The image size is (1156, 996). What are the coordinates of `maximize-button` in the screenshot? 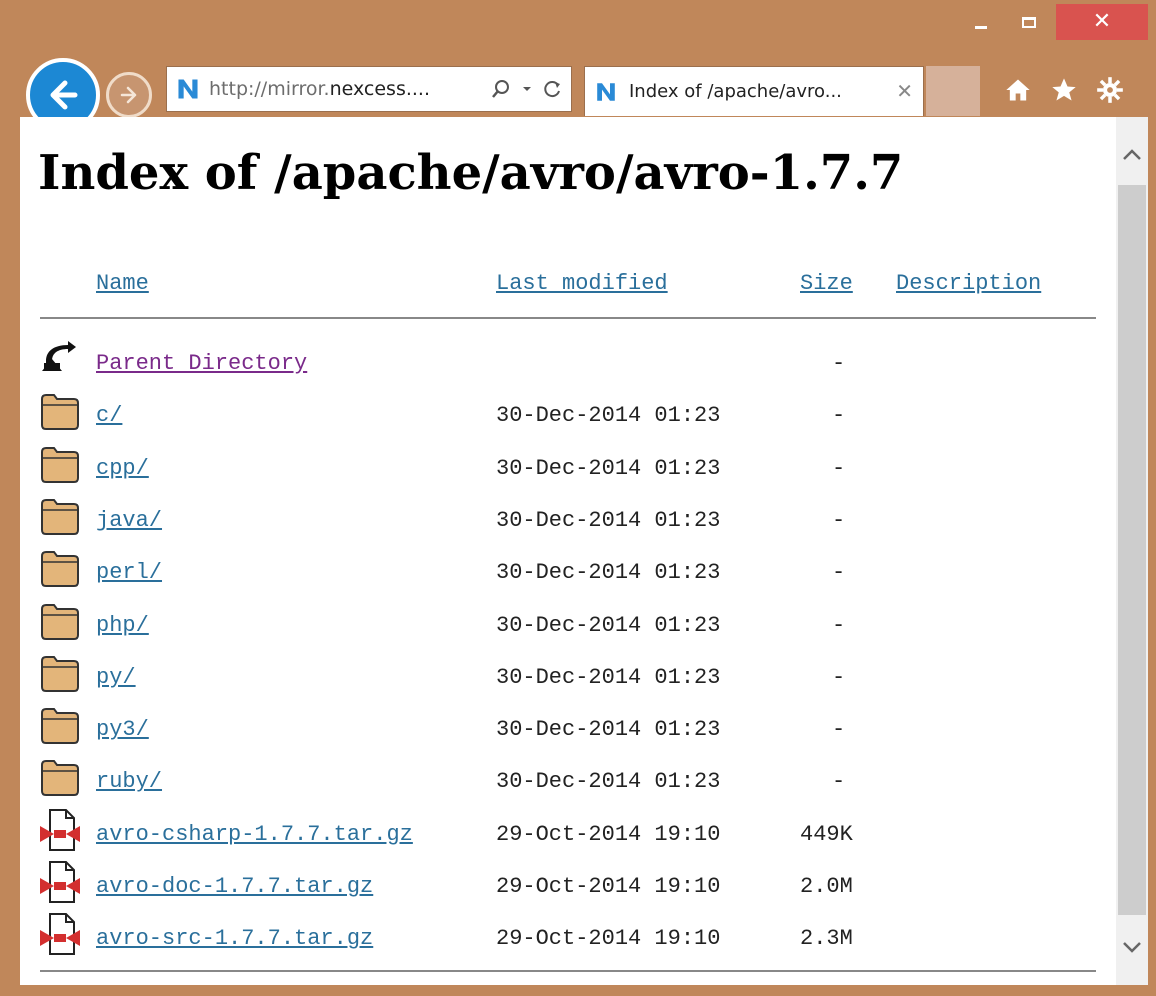 It's located at (1029, 22).